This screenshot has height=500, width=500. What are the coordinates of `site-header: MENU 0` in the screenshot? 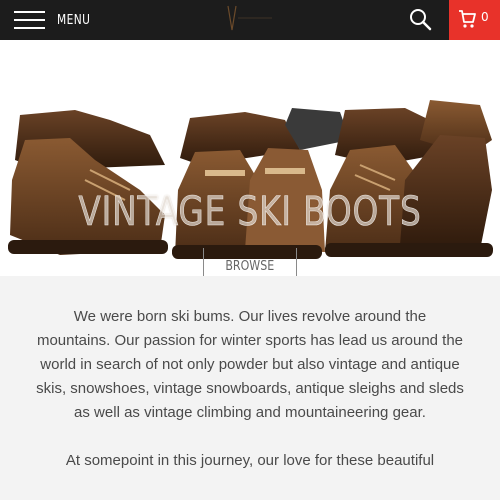 It's located at (250, 20).